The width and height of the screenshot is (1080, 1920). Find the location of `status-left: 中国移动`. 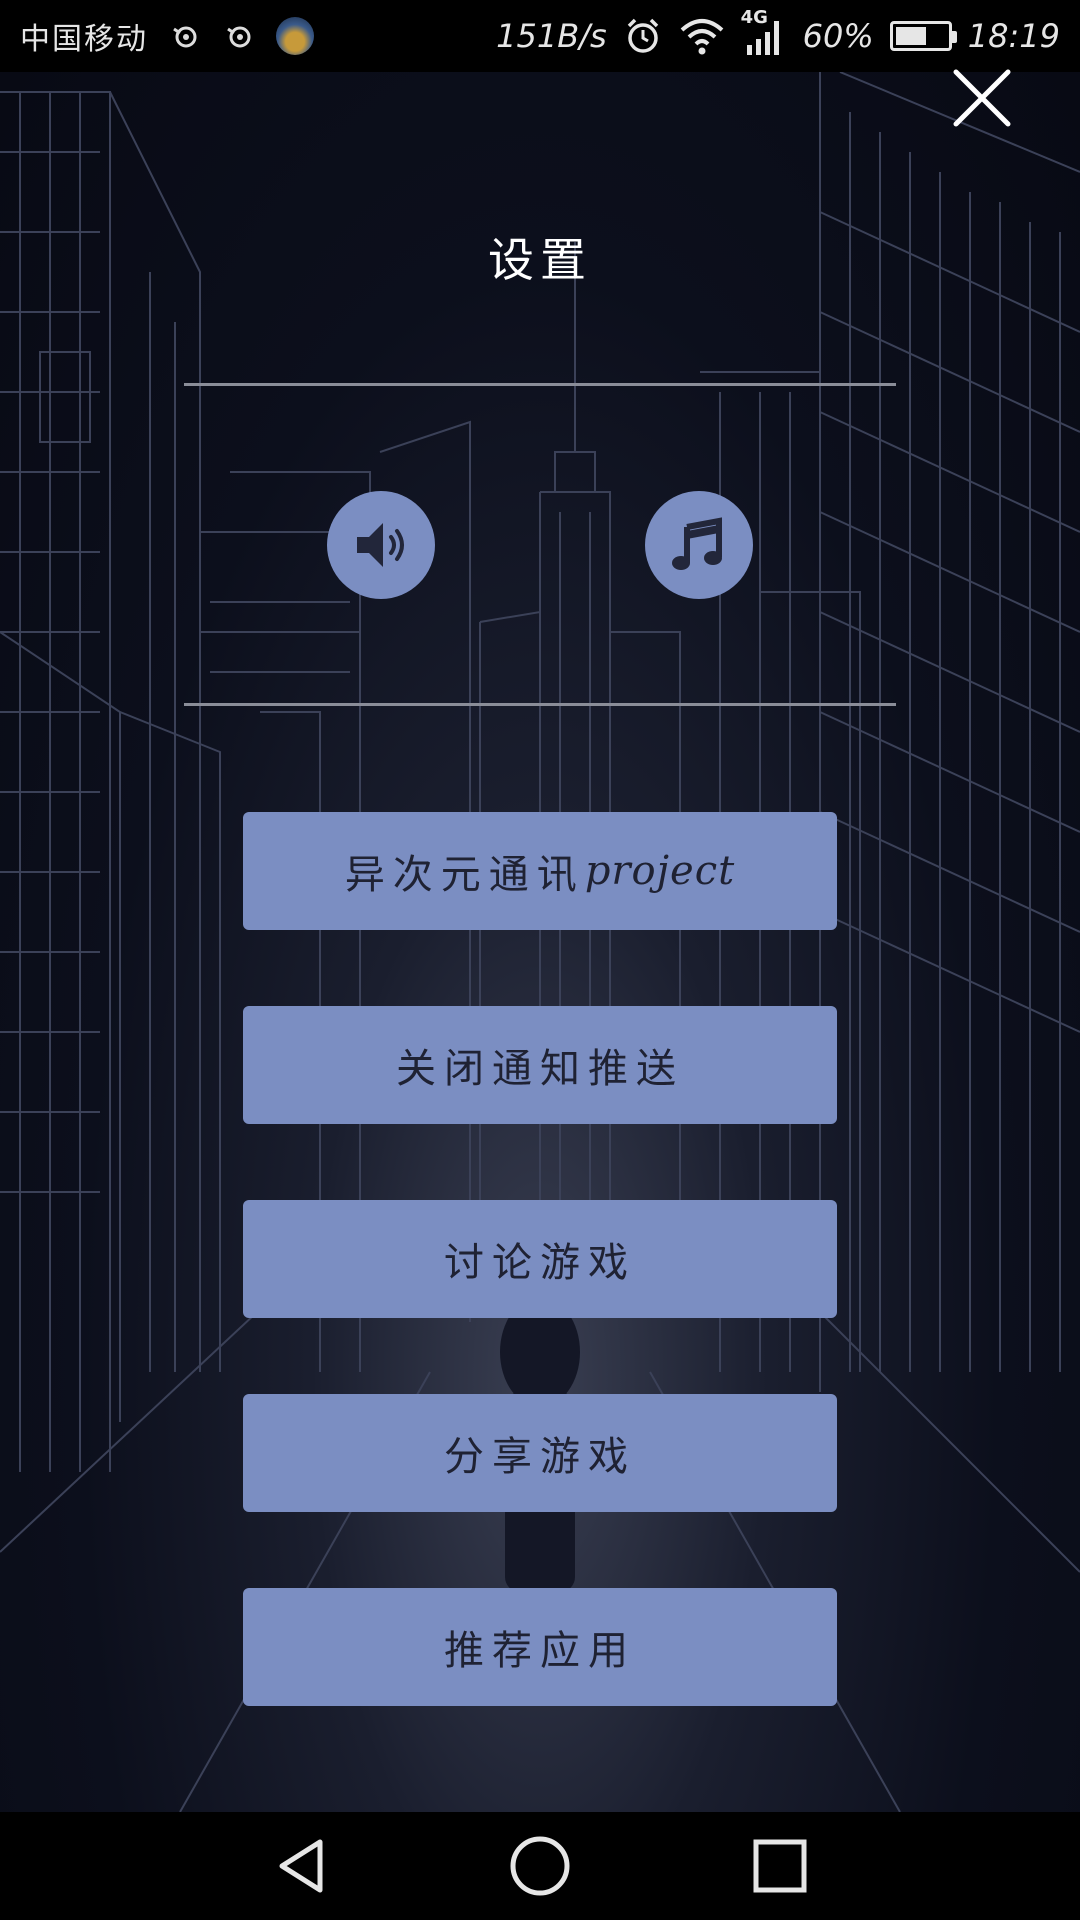

status-left: 中国移动 is located at coordinates (167, 36).